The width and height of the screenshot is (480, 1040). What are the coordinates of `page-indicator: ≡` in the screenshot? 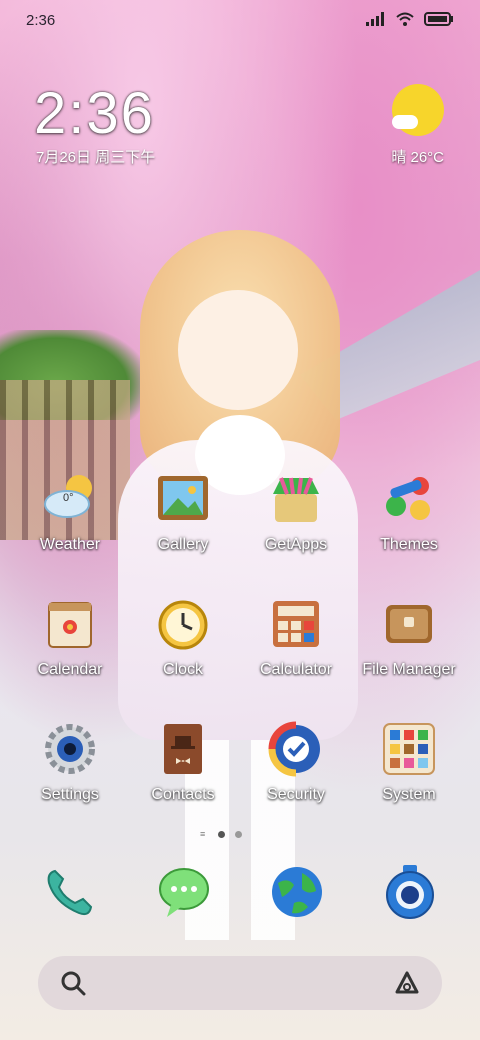 It's located at (221, 834).